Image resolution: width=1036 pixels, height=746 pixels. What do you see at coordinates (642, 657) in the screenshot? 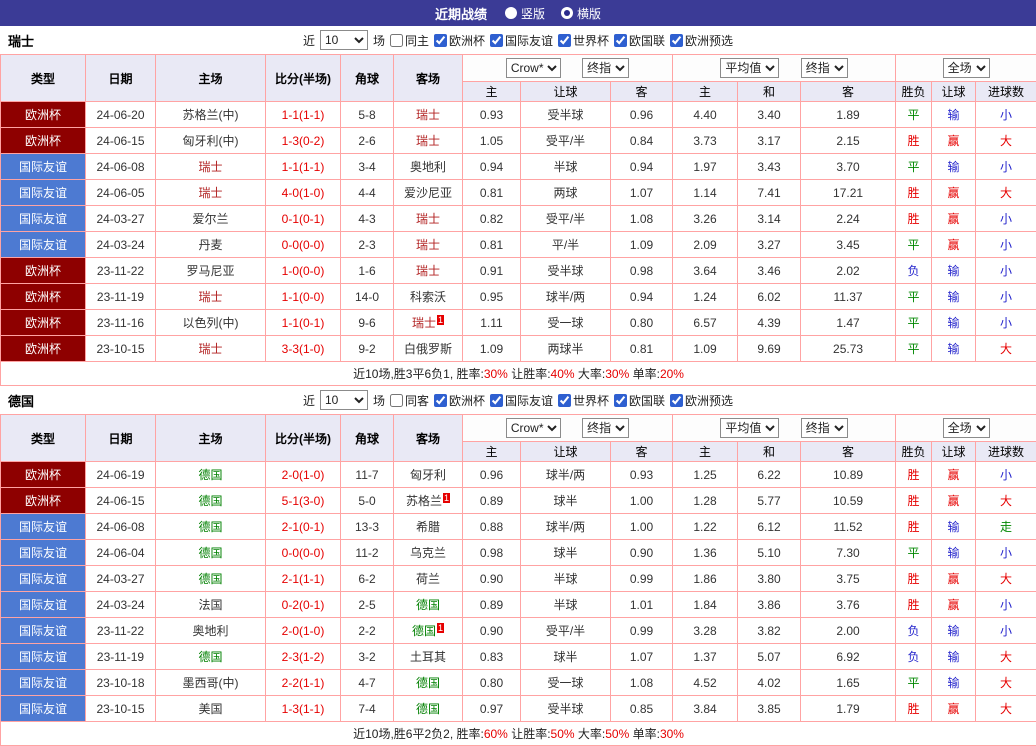
I see `handicap-away-odds-cell: 1.07` at bounding box center [642, 657].